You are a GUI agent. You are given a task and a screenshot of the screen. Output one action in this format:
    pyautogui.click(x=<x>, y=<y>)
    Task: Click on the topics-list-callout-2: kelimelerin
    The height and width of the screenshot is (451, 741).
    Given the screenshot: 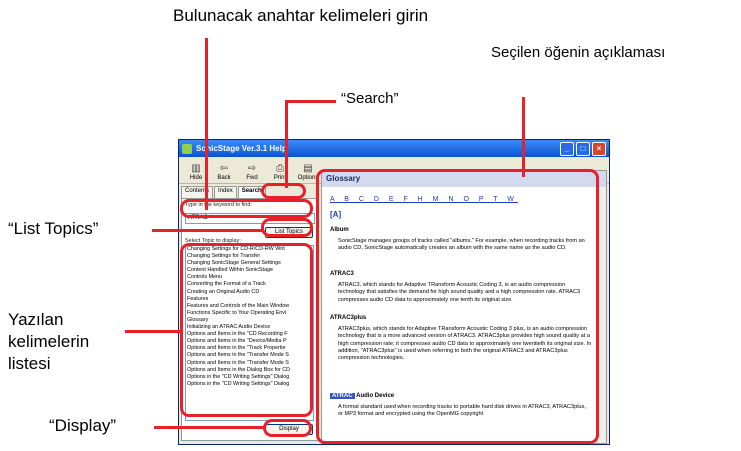 What is the action you would take?
    pyautogui.click(x=49, y=341)
    